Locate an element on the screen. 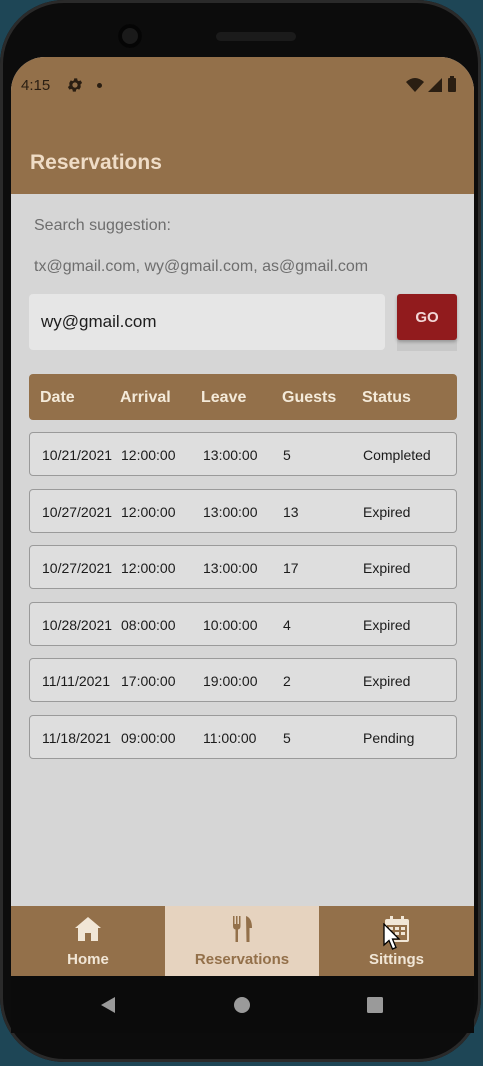 Image resolution: width=483 pixels, height=1066 pixels. status-indicators is located at coordinates (431, 84).